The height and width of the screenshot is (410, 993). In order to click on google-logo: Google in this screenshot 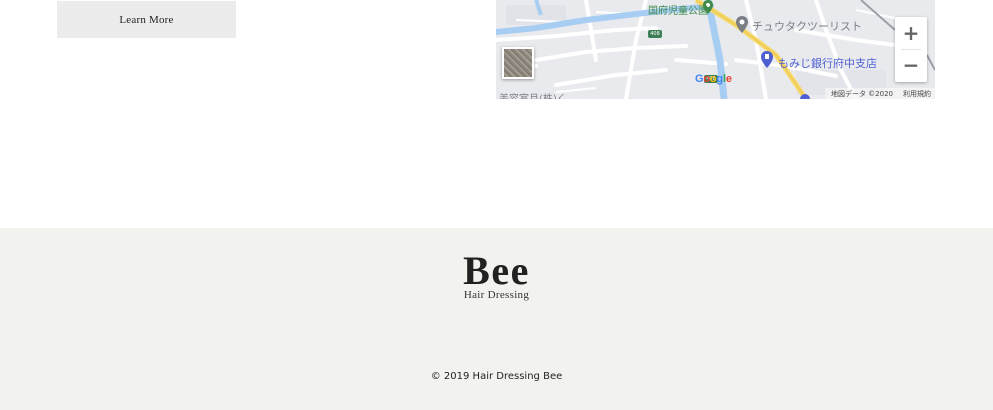, I will do `click(713, 79)`.